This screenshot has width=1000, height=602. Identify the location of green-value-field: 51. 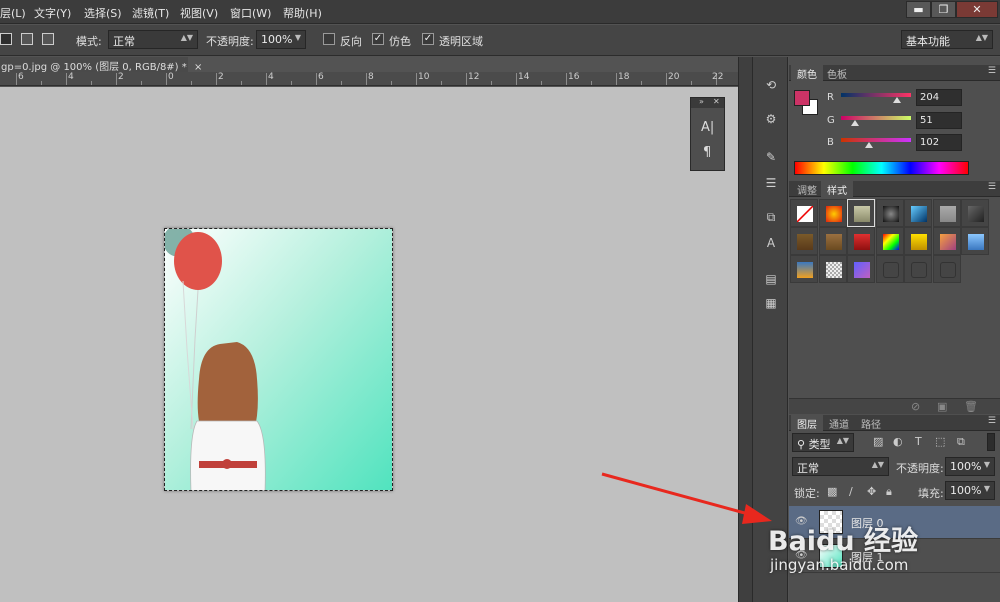
(939, 120).